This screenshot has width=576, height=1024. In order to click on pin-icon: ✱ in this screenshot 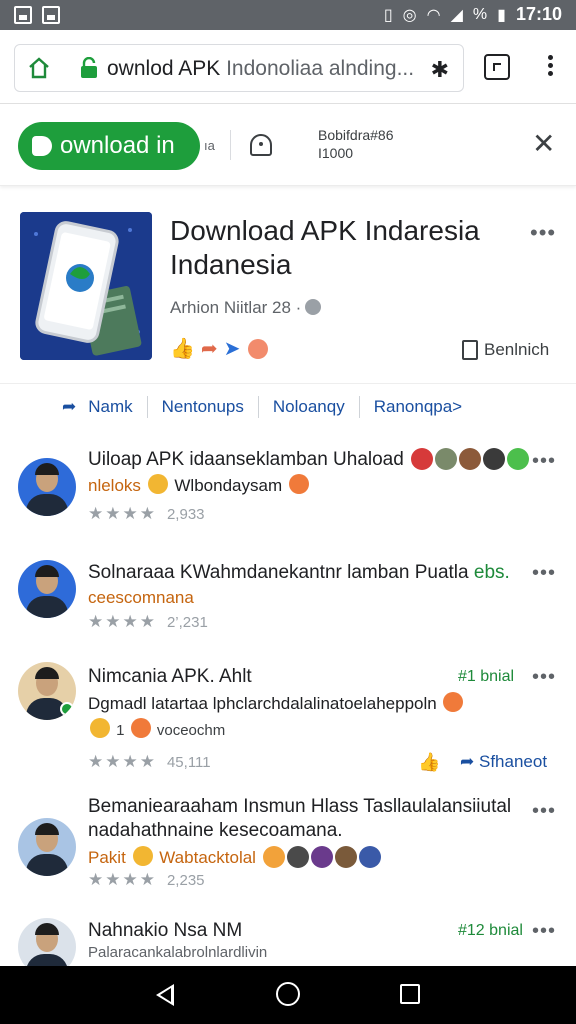, I will do `click(440, 70)`.